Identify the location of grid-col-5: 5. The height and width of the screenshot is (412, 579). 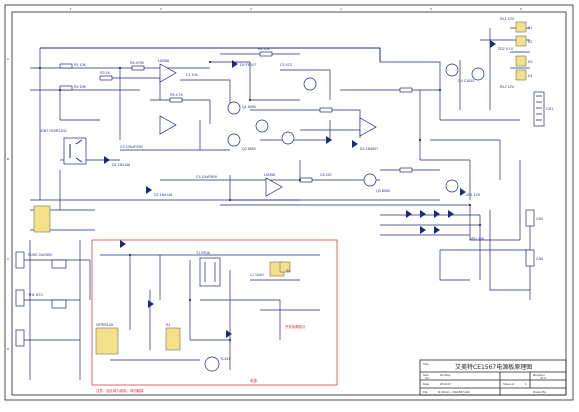
(431, 9).